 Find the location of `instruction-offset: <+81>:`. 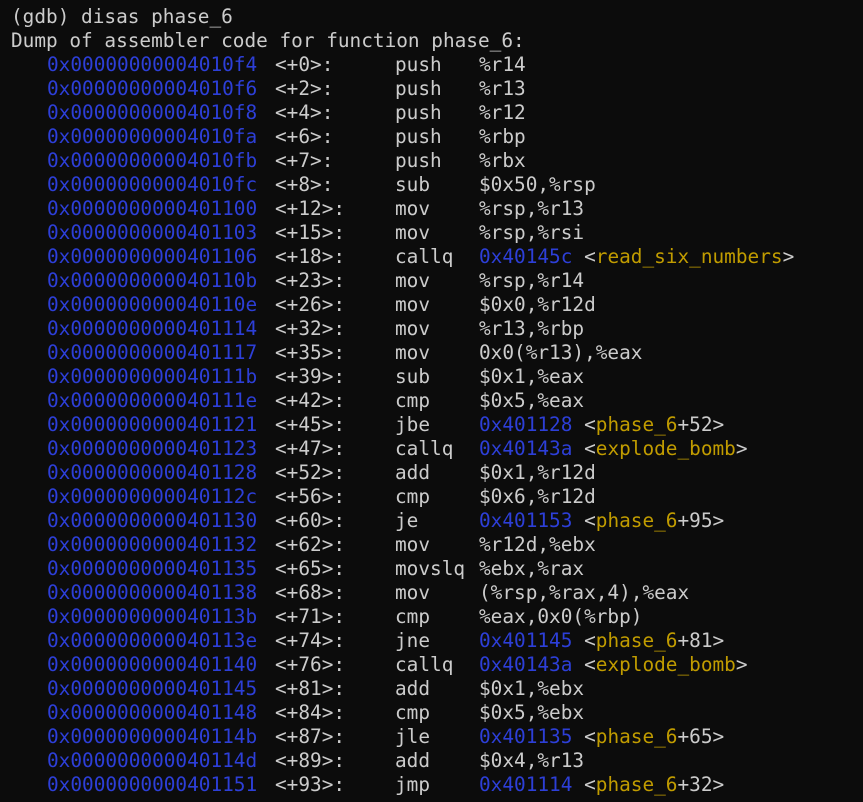

instruction-offset: <+81>: is located at coordinates (310, 688).